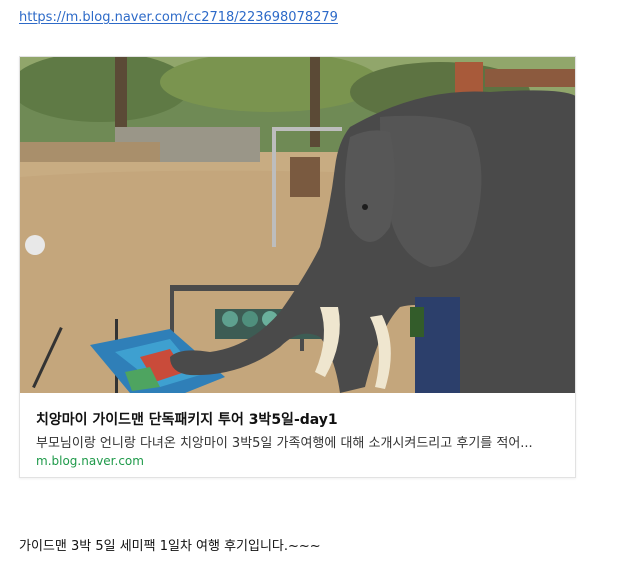  Describe the element at coordinates (90, 461) in the screenshot. I see `preview-domain: m.blog.naver.com` at that location.